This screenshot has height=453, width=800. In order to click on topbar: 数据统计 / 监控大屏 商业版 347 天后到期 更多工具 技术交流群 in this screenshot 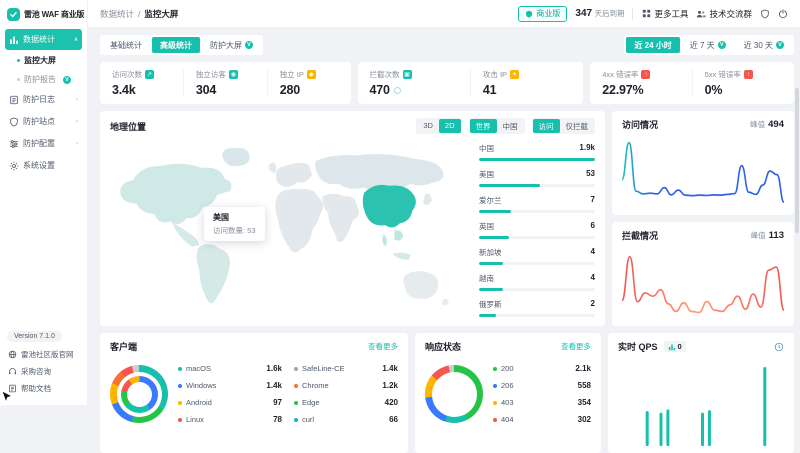, I will do `click(444, 14)`.